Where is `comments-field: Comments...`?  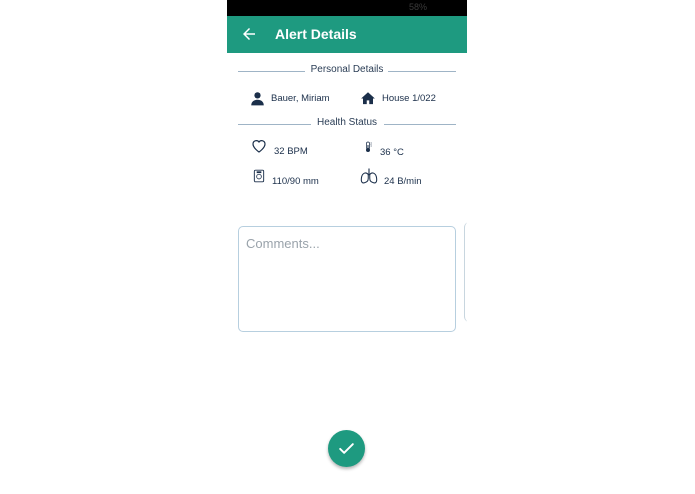
comments-field: Comments... is located at coordinates (347, 279).